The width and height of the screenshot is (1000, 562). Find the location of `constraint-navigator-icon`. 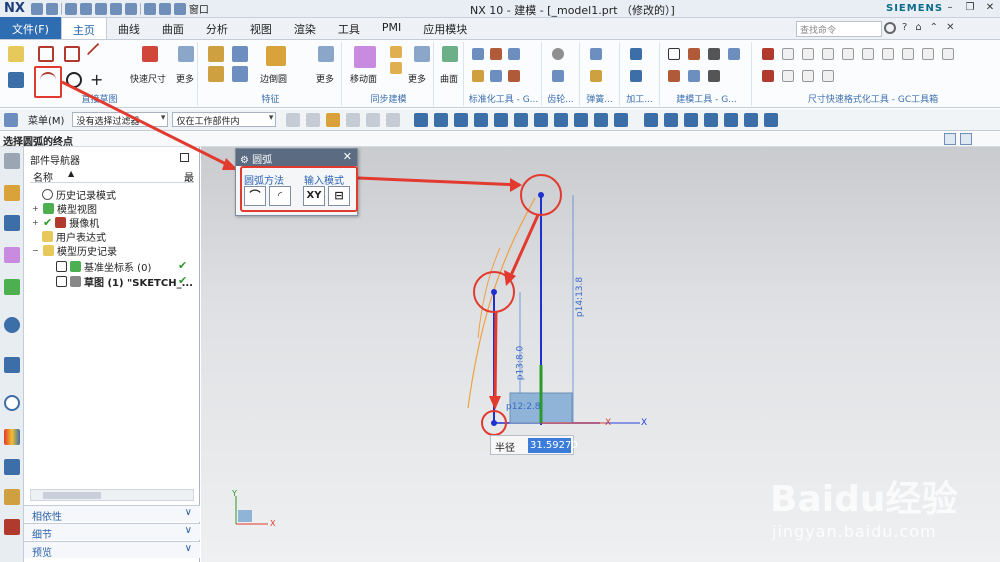

constraint-navigator-icon is located at coordinates (12, 255).